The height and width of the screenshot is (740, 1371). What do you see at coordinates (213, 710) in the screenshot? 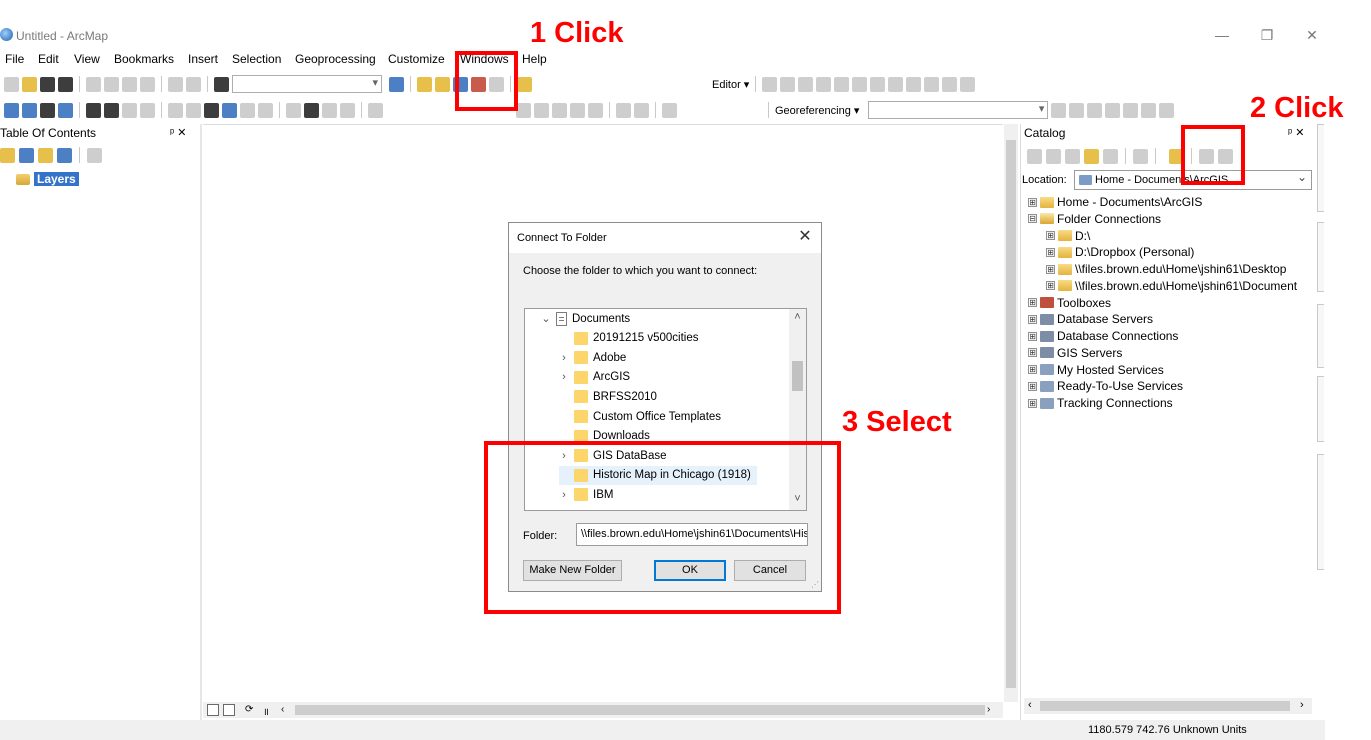
I see `data-view-button` at bounding box center [213, 710].